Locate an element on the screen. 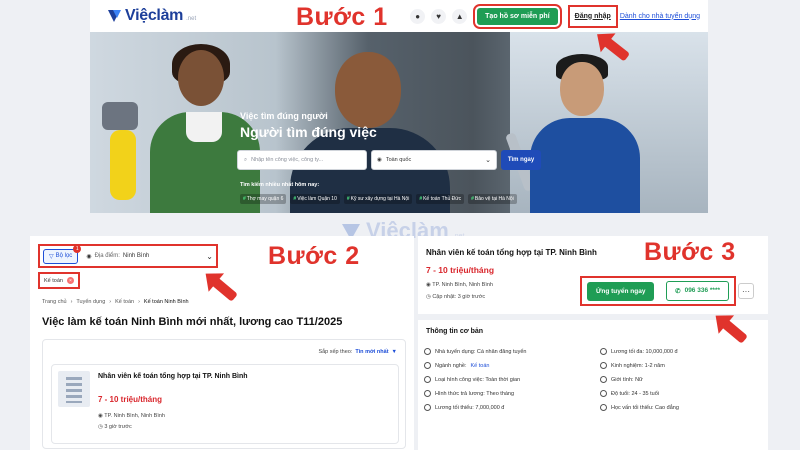  filter-icon: ▽ is located at coordinates (51, 256).